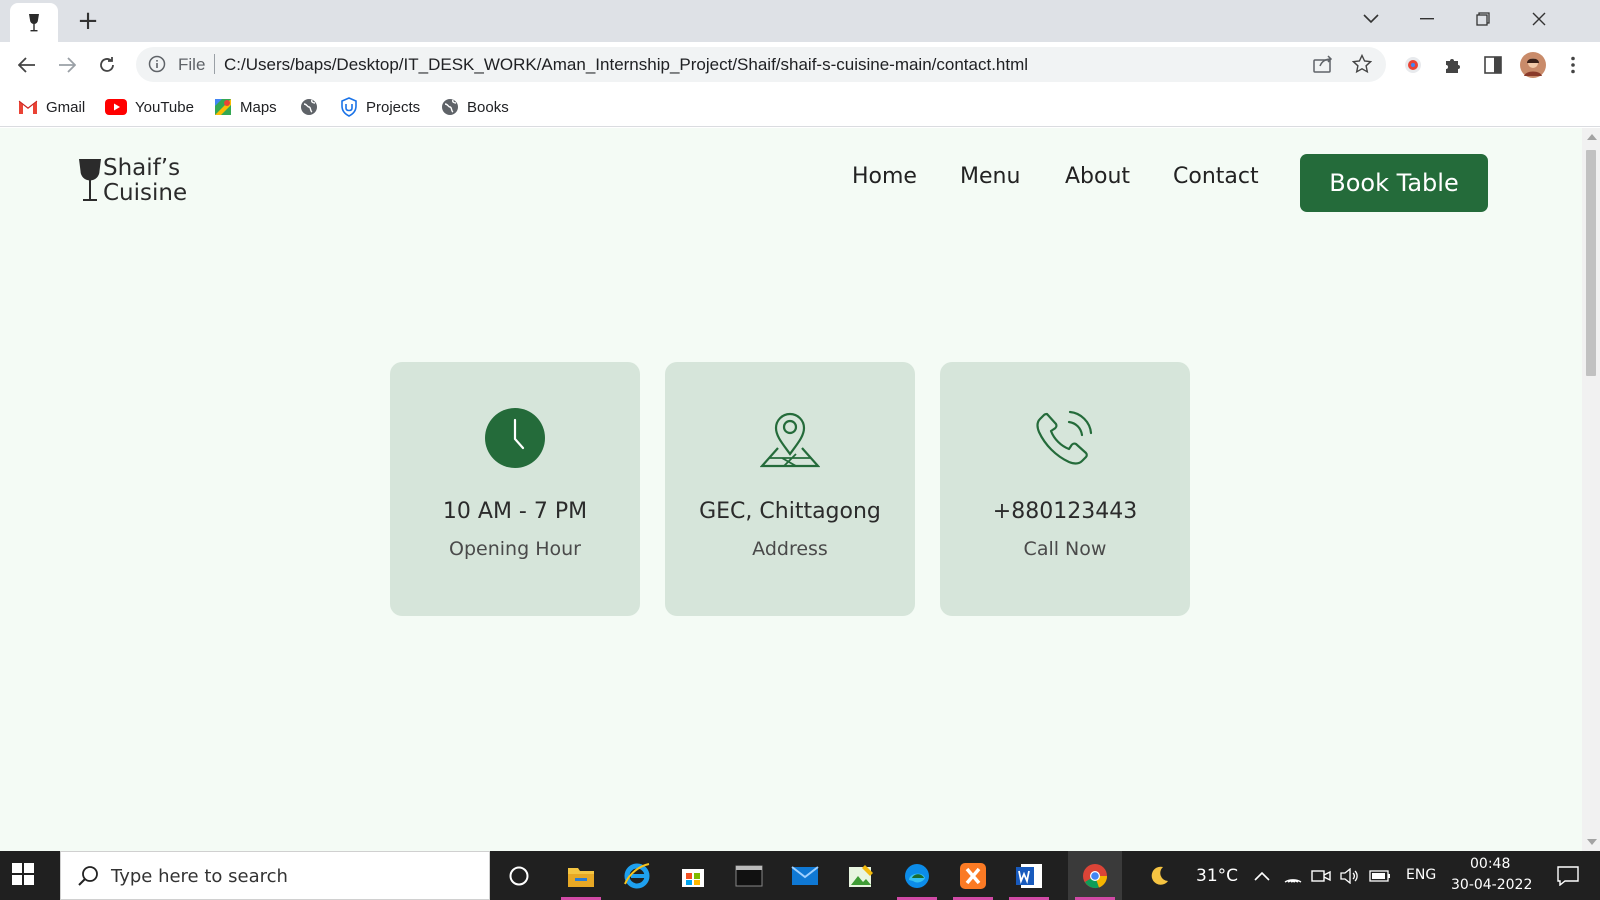  What do you see at coordinates (1591, 489) in the screenshot?
I see `page-scrollbar` at bounding box center [1591, 489].